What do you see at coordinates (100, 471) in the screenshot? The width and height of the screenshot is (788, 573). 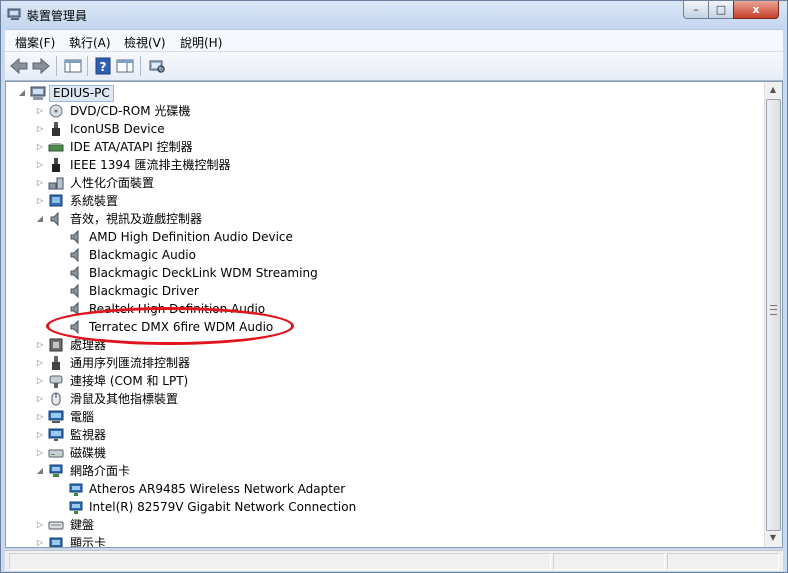 I see `tree-item-label: 網路介面卡` at bounding box center [100, 471].